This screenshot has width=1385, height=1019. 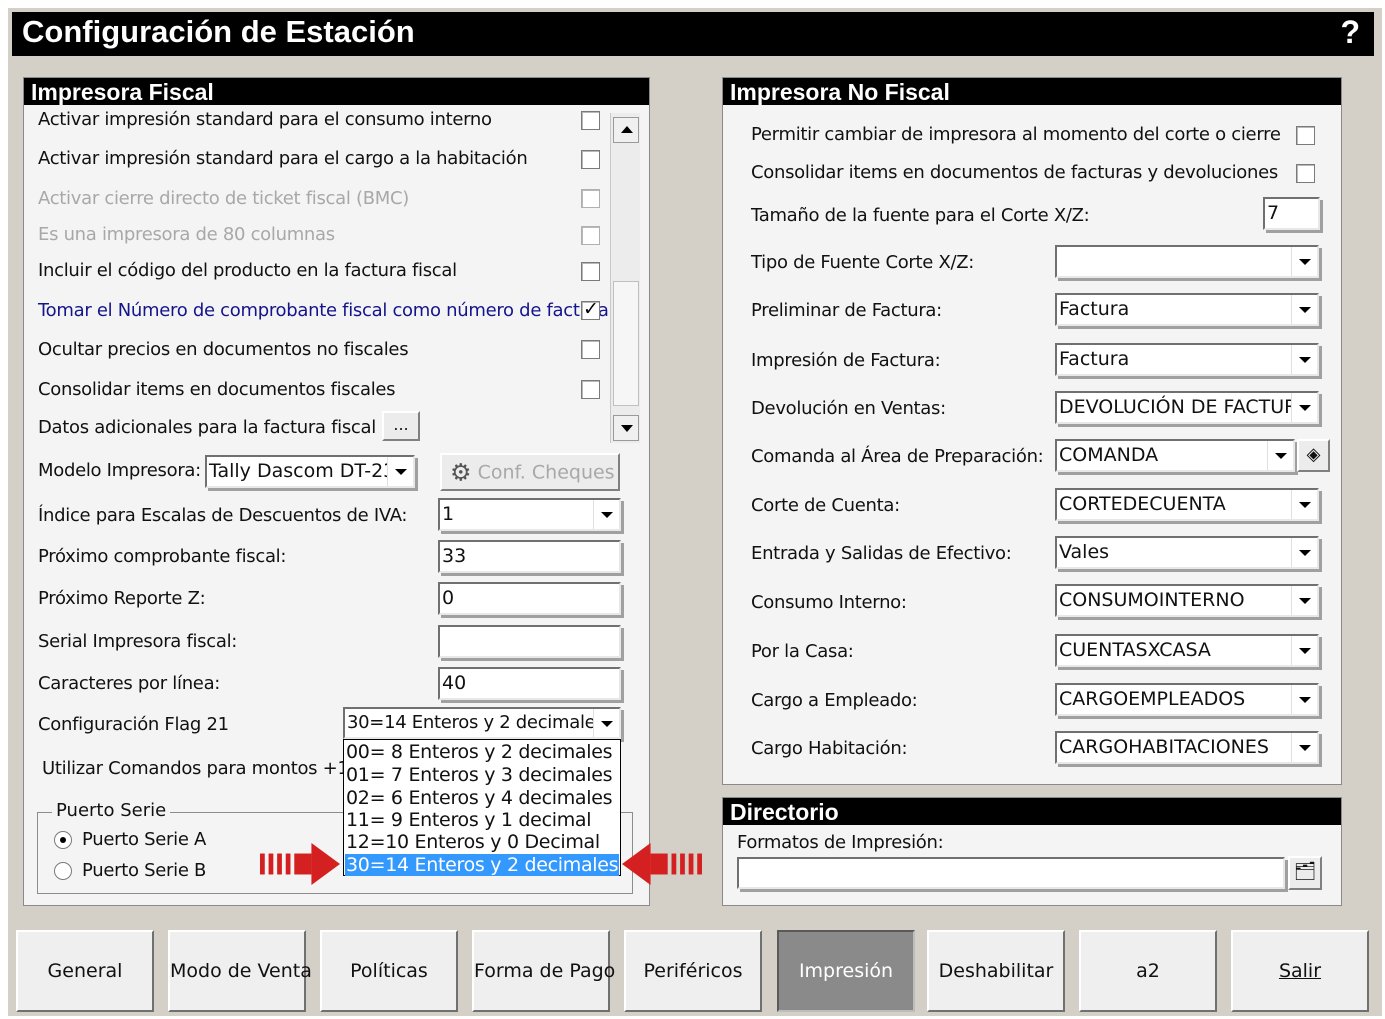 I want to click on flag-option: 11= 9 Enteros y 1 decimal, so click(x=469, y=820).